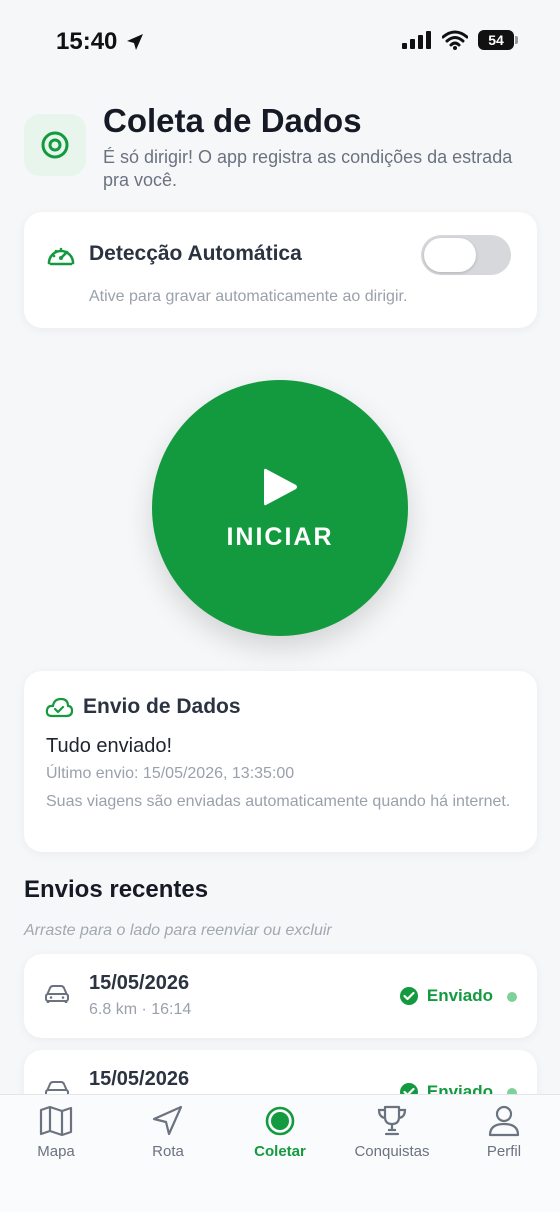 This screenshot has height=1212, width=560. What do you see at coordinates (280, 1121) in the screenshot?
I see `record-icon` at bounding box center [280, 1121].